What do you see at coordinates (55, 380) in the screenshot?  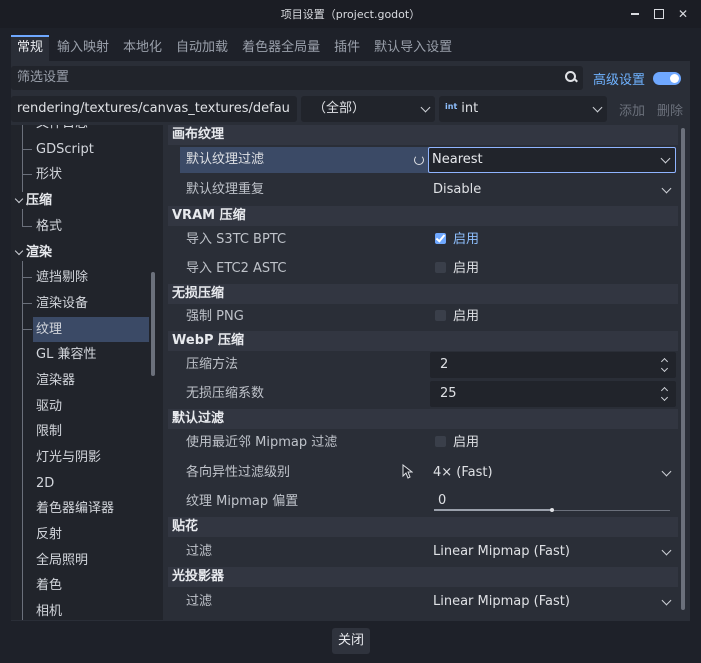 I see `tree-item-renderer: 渲染器` at bounding box center [55, 380].